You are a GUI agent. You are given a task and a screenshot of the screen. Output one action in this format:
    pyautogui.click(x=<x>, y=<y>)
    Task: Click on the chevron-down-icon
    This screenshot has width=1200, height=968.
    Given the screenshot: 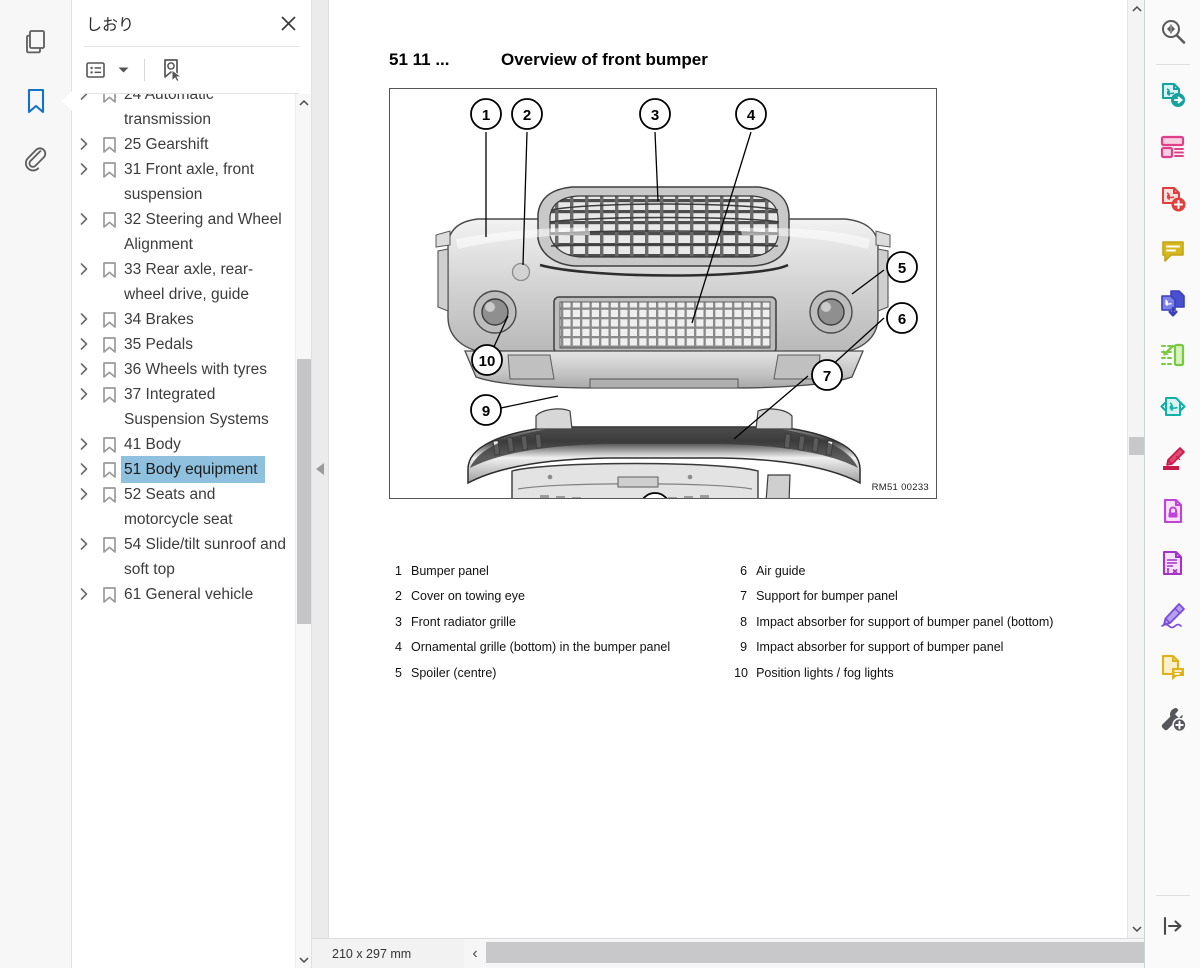 What is the action you would take?
    pyautogui.click(x=123, y=70)
    